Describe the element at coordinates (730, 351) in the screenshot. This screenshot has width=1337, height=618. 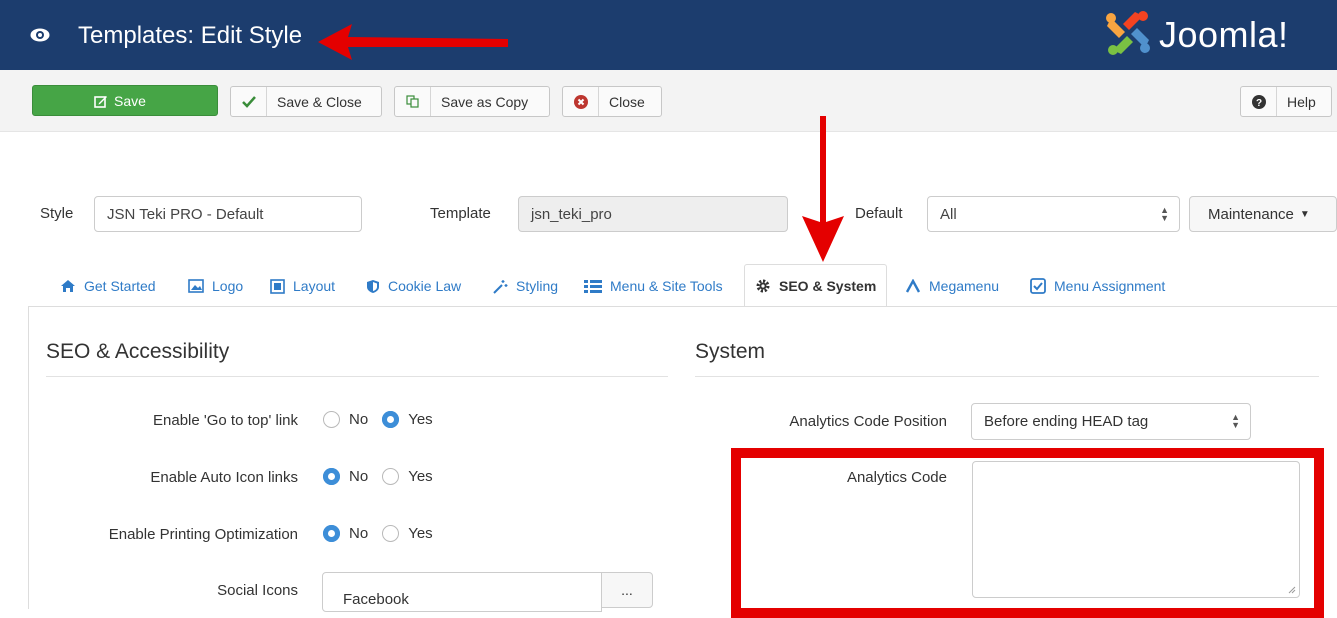
I see `system-section-title: System` at that location.